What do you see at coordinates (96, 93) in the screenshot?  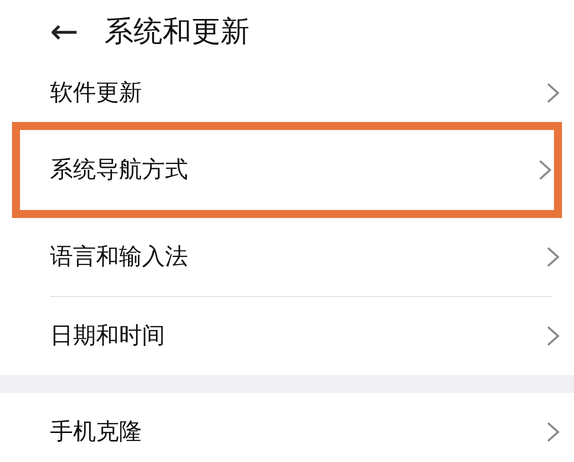 I see `item-label: 软件更新` at bounding box center [96, 93].